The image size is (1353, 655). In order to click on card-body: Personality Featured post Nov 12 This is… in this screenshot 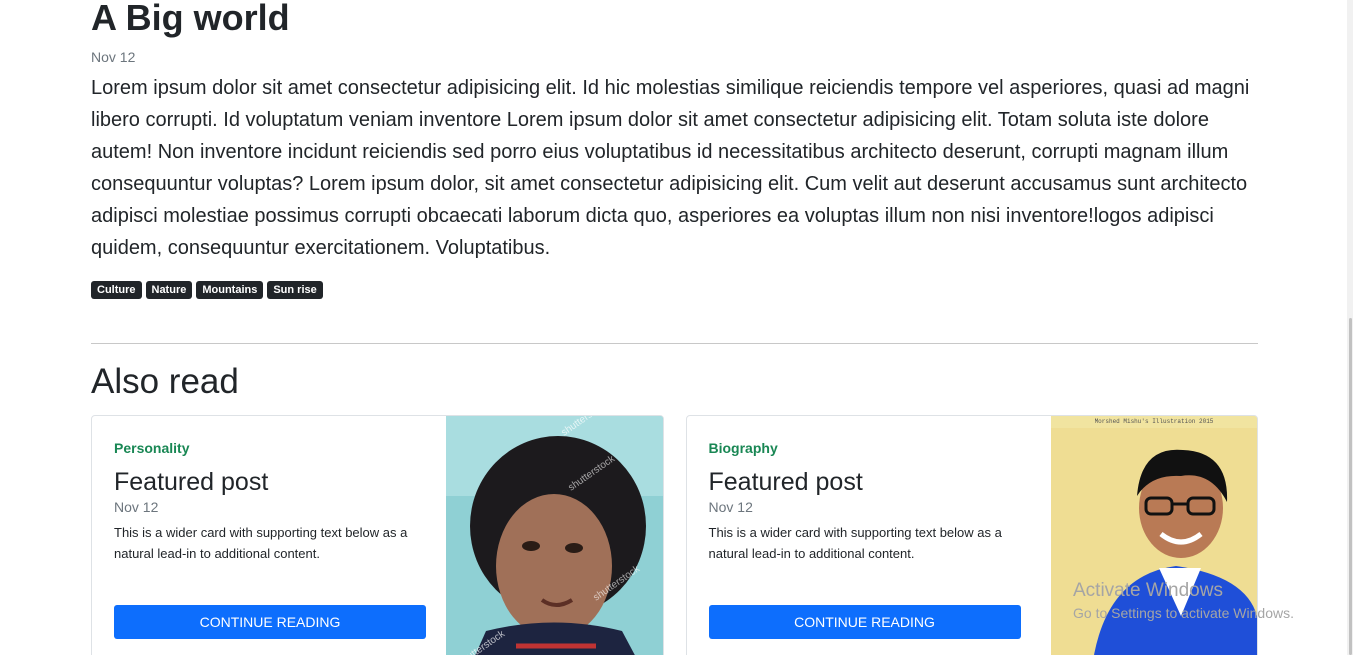, I will do `click(270, 502)`.